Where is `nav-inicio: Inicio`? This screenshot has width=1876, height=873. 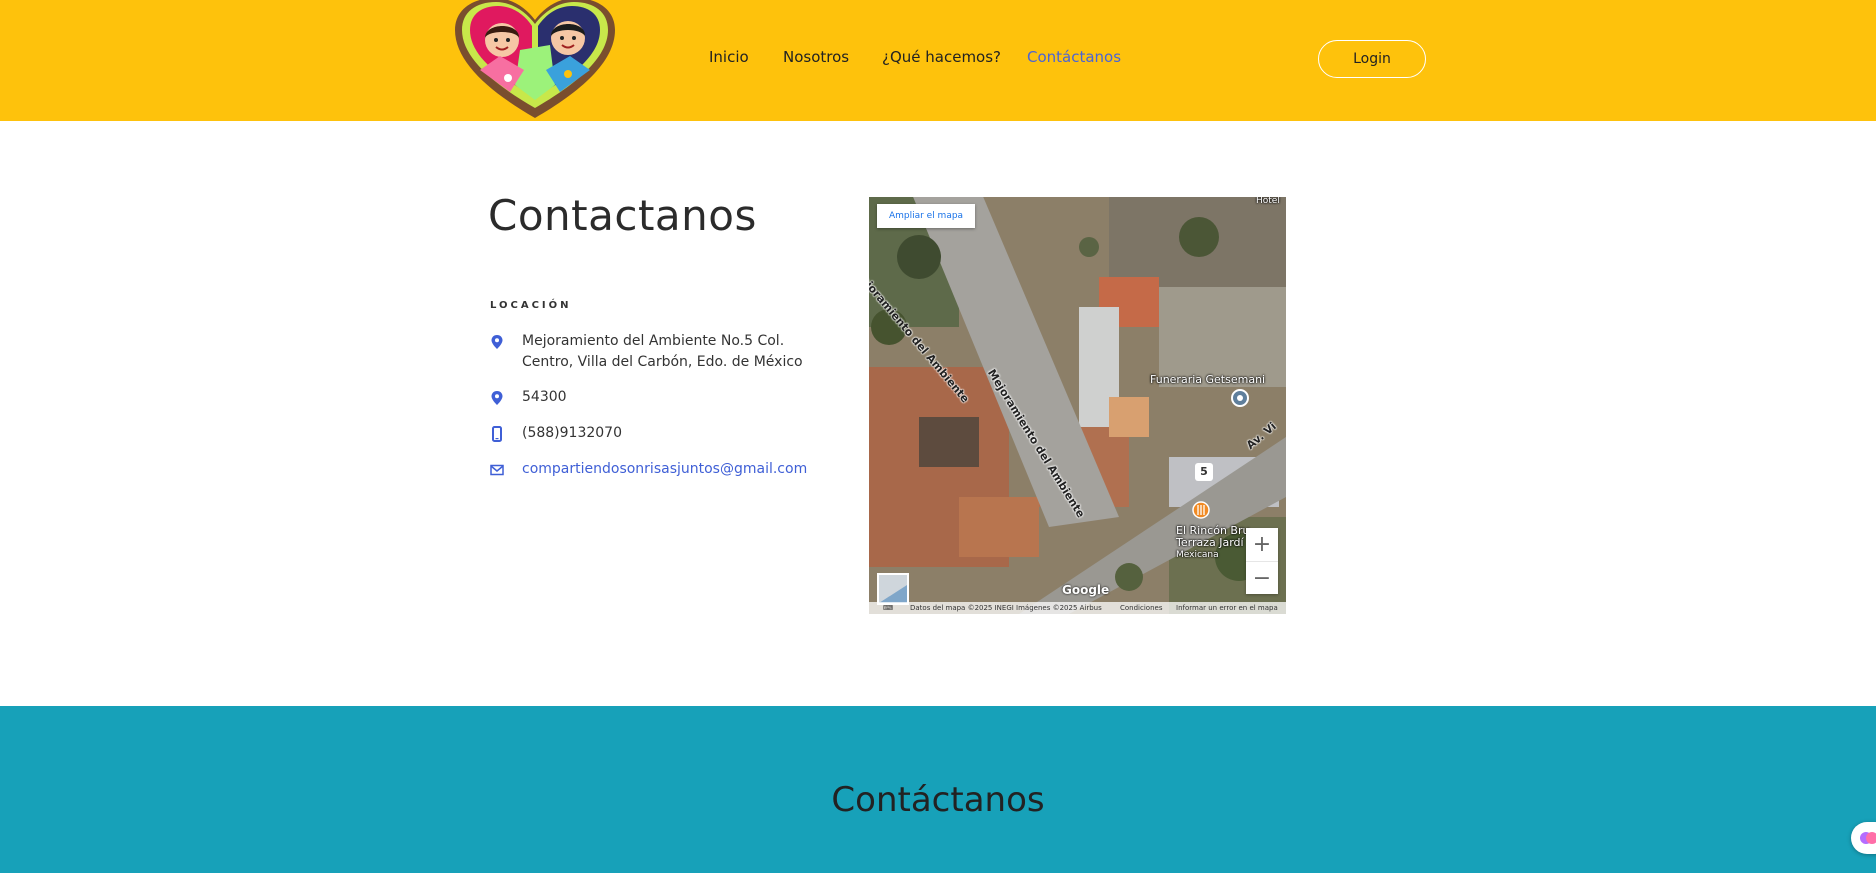
nav-inicio: Inicio is located at coordinates (729, 57).